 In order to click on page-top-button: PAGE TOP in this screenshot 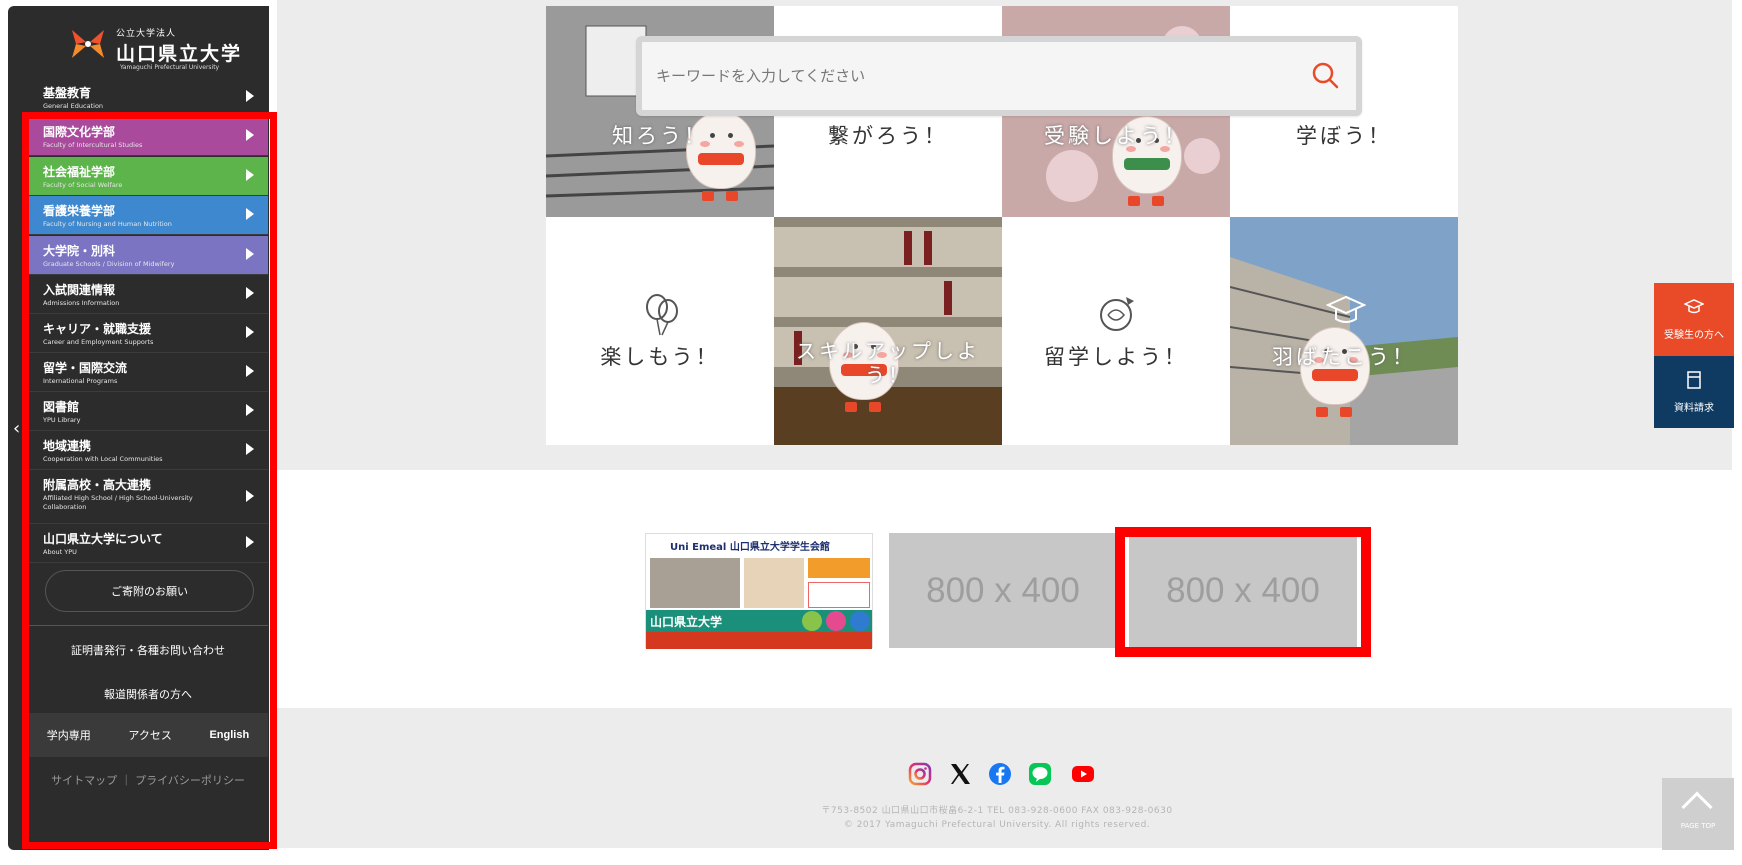, I will do `click(1698, 814)`.